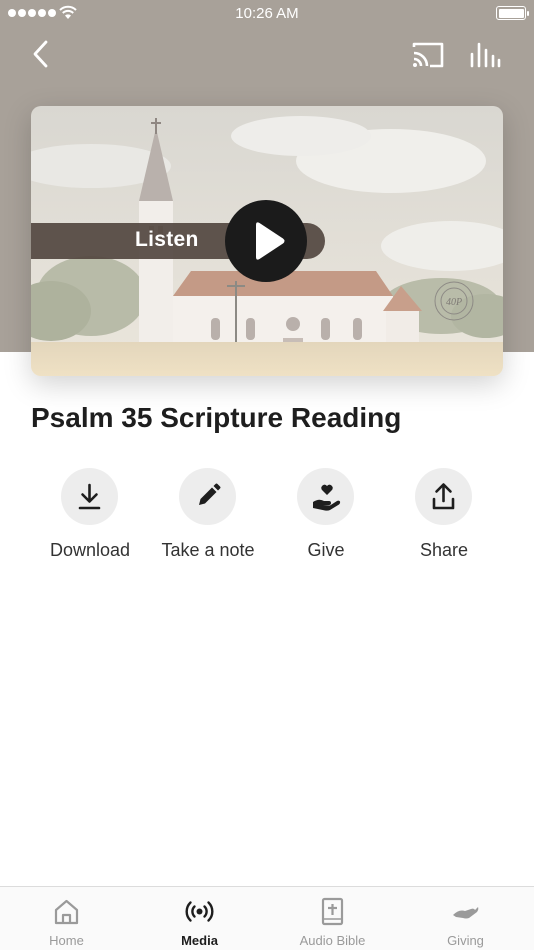 The height and width of the screenshot is (950, 534). Describe the element at coordinates (332, 940) in the screenshot. I see `tab-audio-bible-label: Audio Bible` at that location.